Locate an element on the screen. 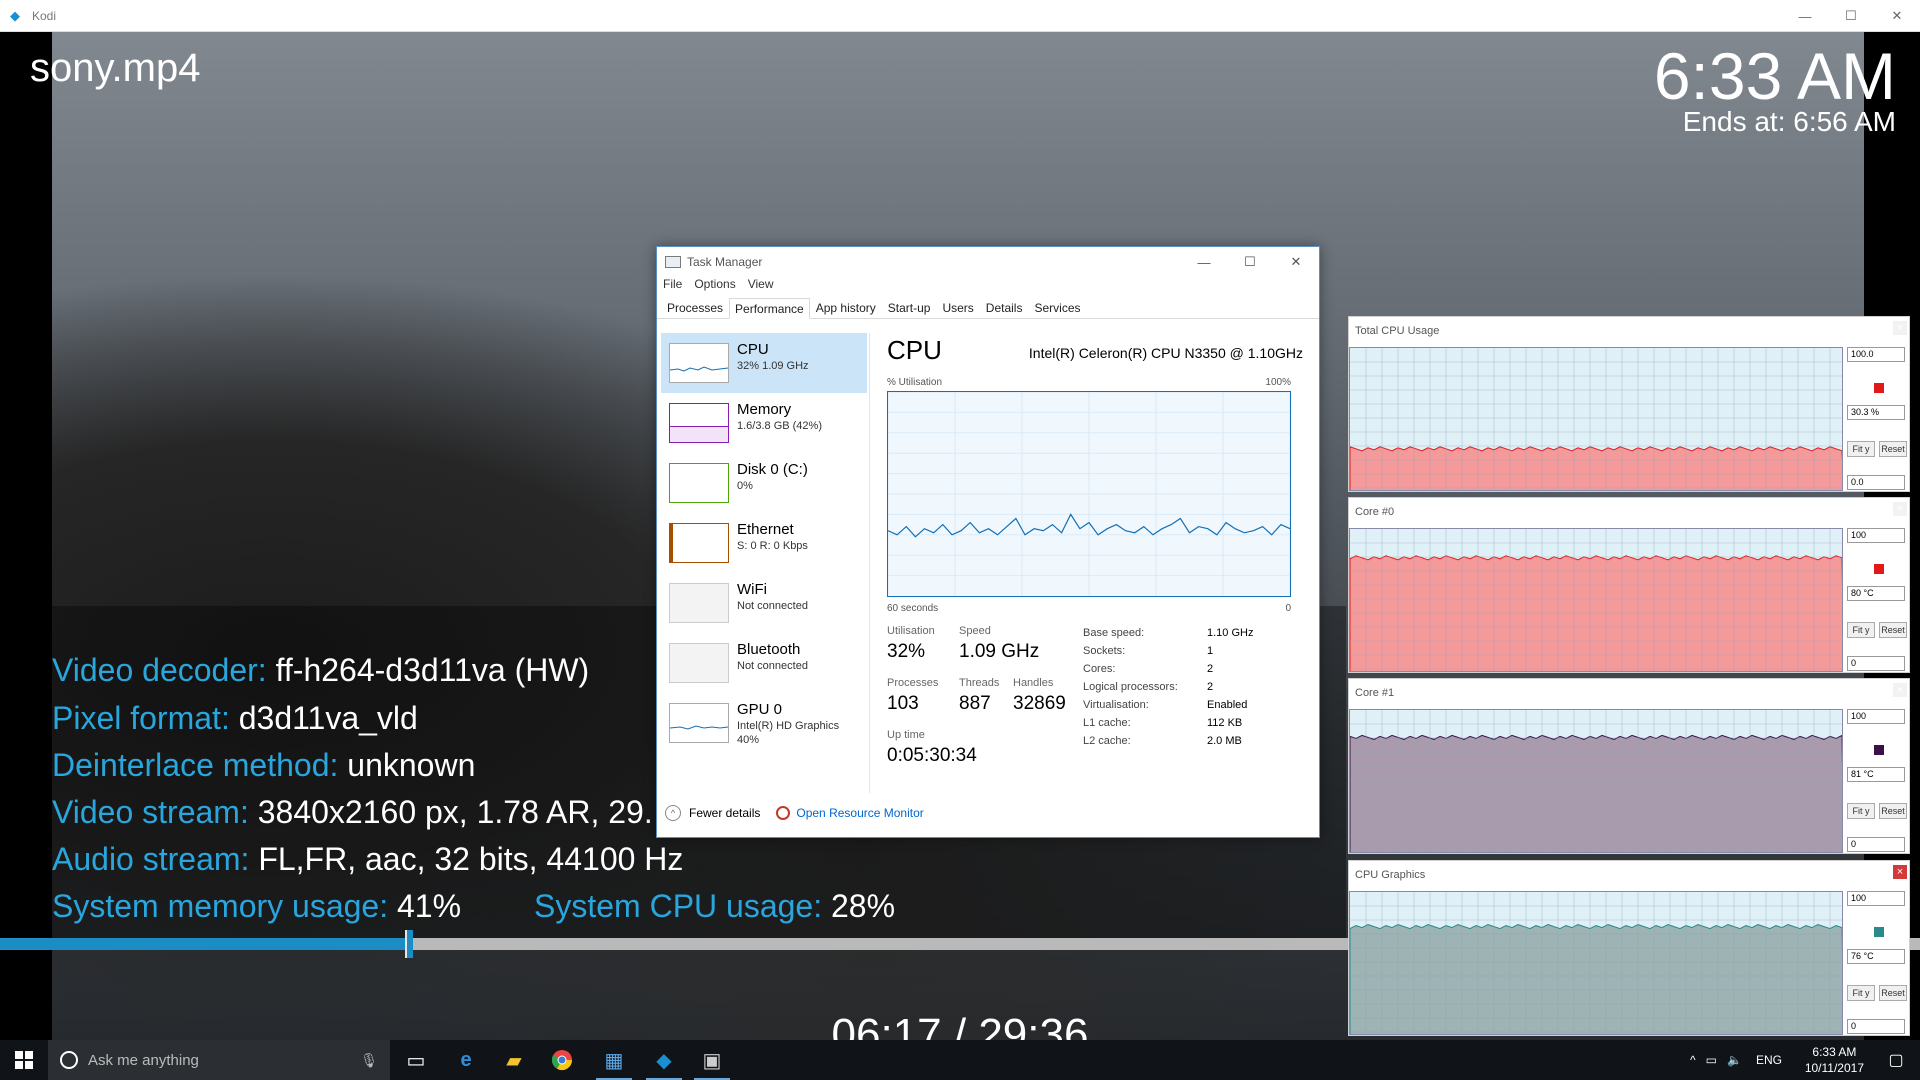 The image size is (1920, 1080). spec-value: 2 is located at coordinates (1210, 687).